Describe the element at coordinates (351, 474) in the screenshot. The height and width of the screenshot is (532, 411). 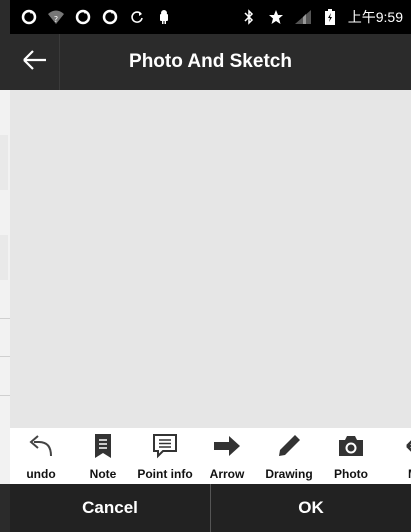
I see `tool-label: Photo` at that location.